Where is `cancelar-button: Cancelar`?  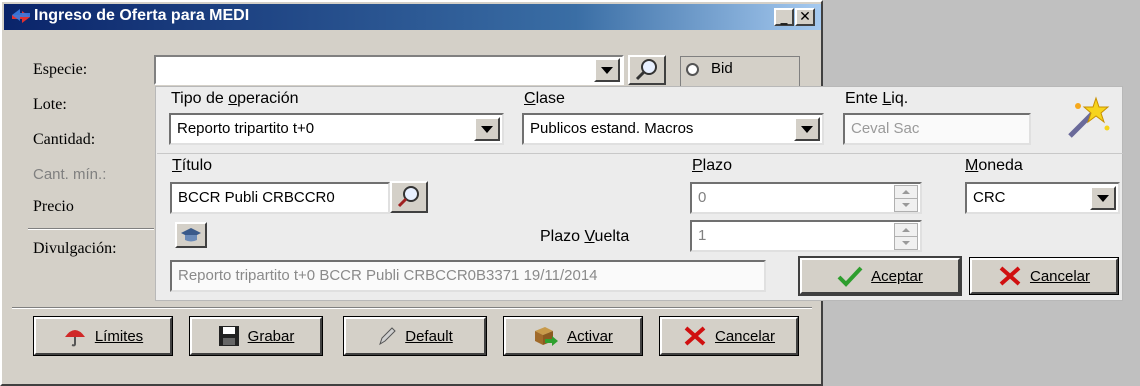
cancelar-button: Cancelar is located at coordinates (729, 336).